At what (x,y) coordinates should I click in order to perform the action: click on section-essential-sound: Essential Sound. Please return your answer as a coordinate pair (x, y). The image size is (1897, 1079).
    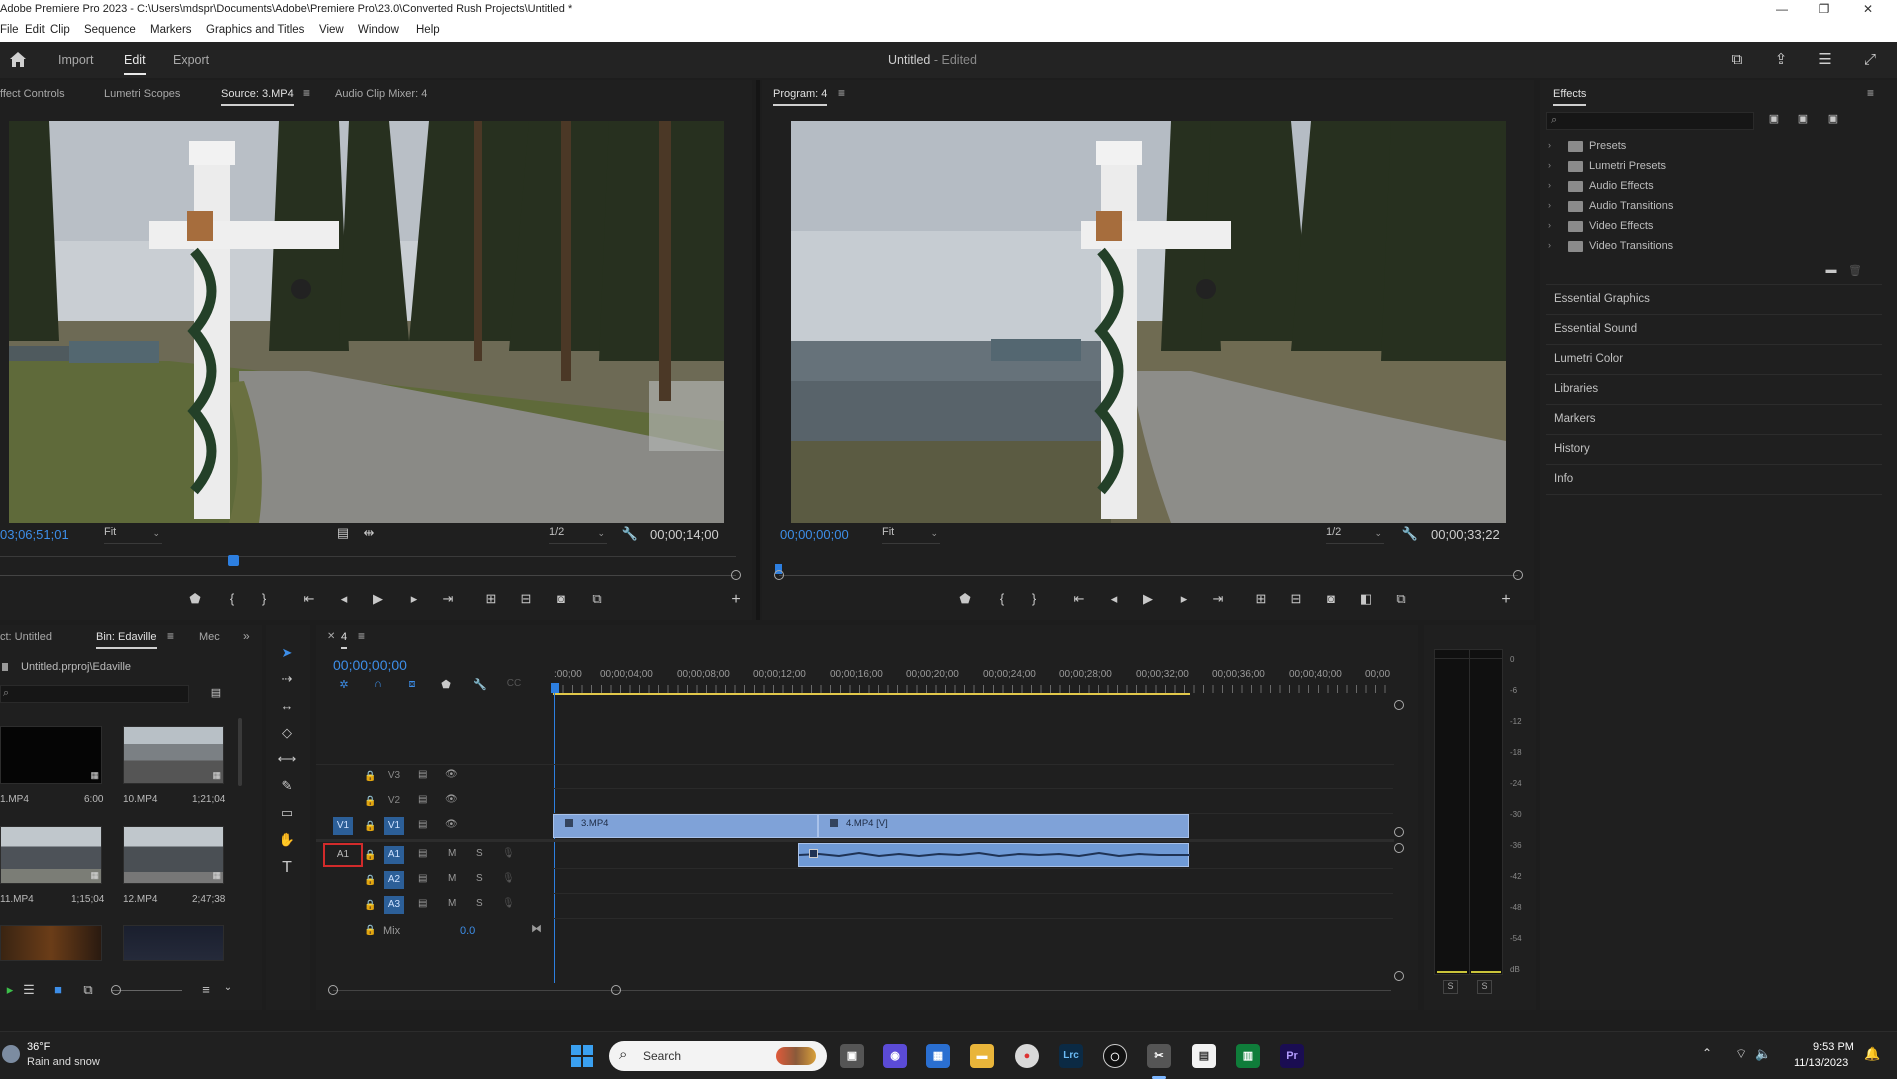
    Looking at the image, I should click on (1595, 329).